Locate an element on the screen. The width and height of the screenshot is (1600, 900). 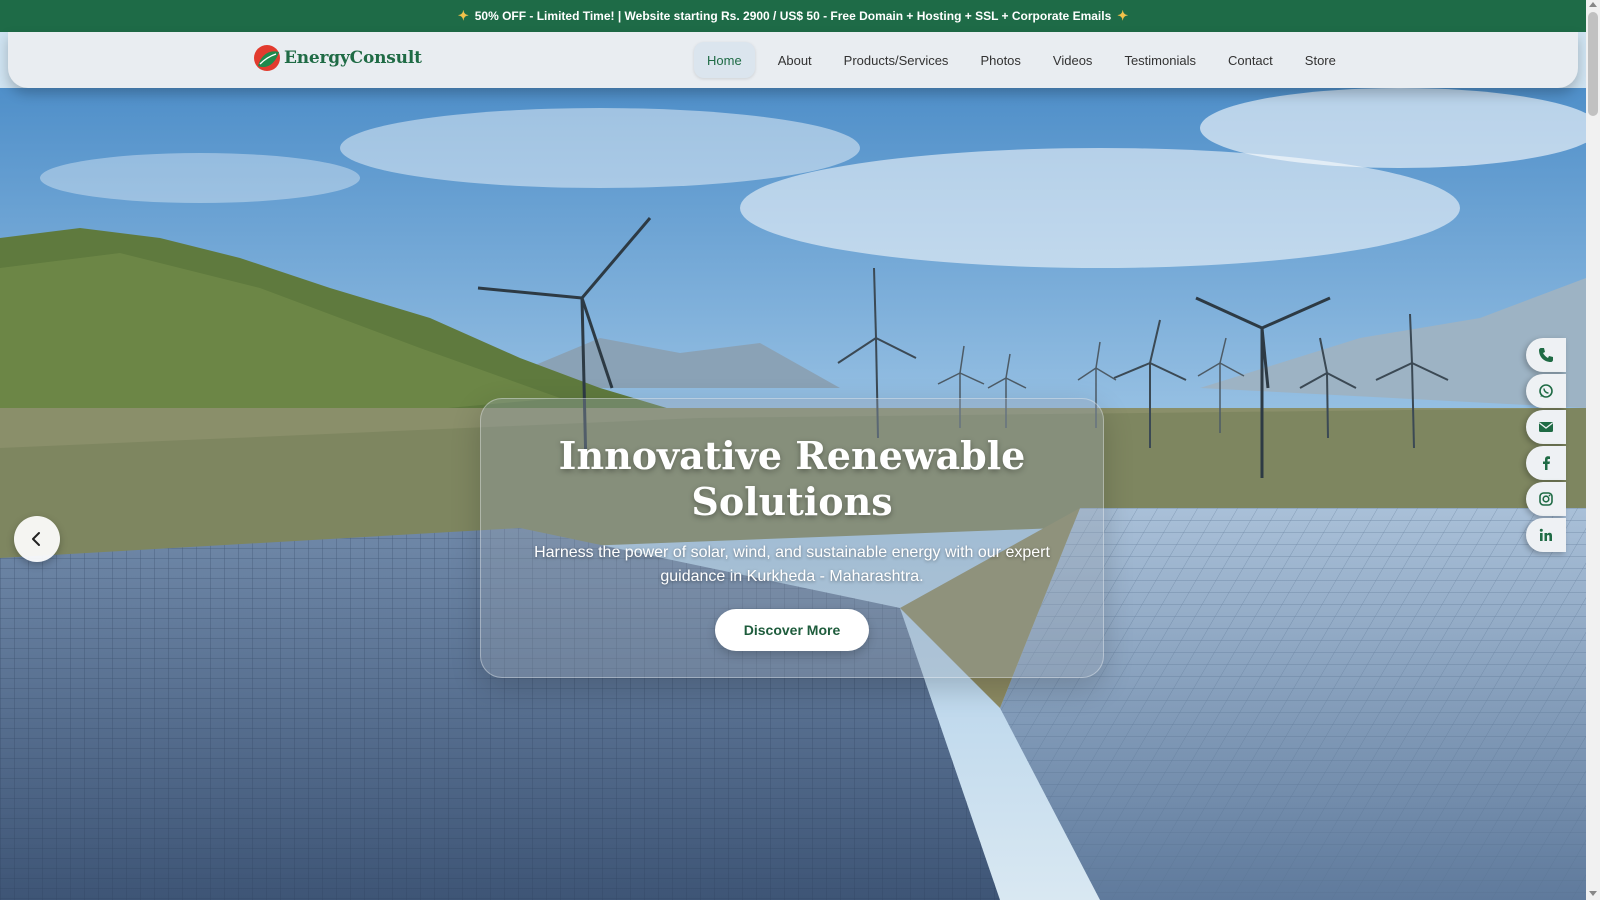
nav-home: Home is located at coordinates (724, 60).